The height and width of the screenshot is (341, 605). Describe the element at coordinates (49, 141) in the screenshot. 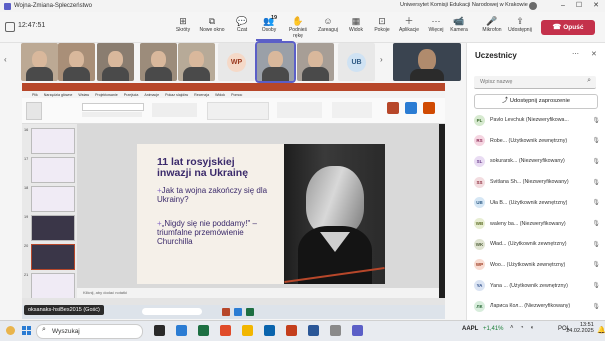

I see `slide-thumbnail: 16` at that location.